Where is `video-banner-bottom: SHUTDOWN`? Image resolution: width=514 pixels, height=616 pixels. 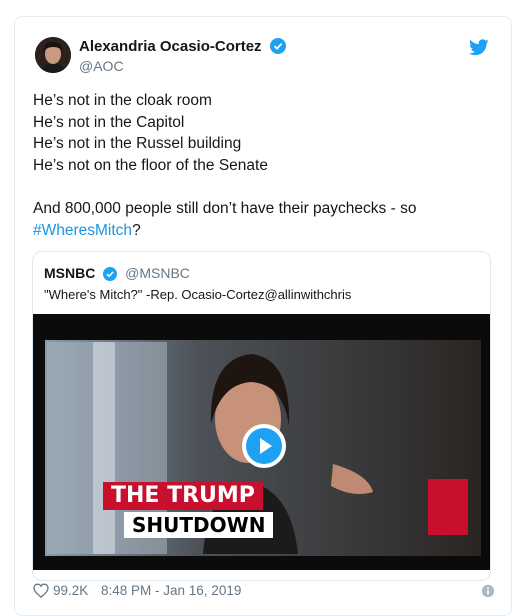
video-banner-bottom: SHUTDOWN is located at coordinates (199, 525).